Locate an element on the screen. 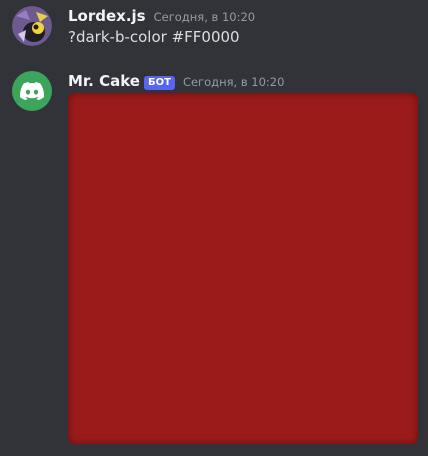 The image size is (428, 456). username: Lordex.js is located at coordinates (107, 16).